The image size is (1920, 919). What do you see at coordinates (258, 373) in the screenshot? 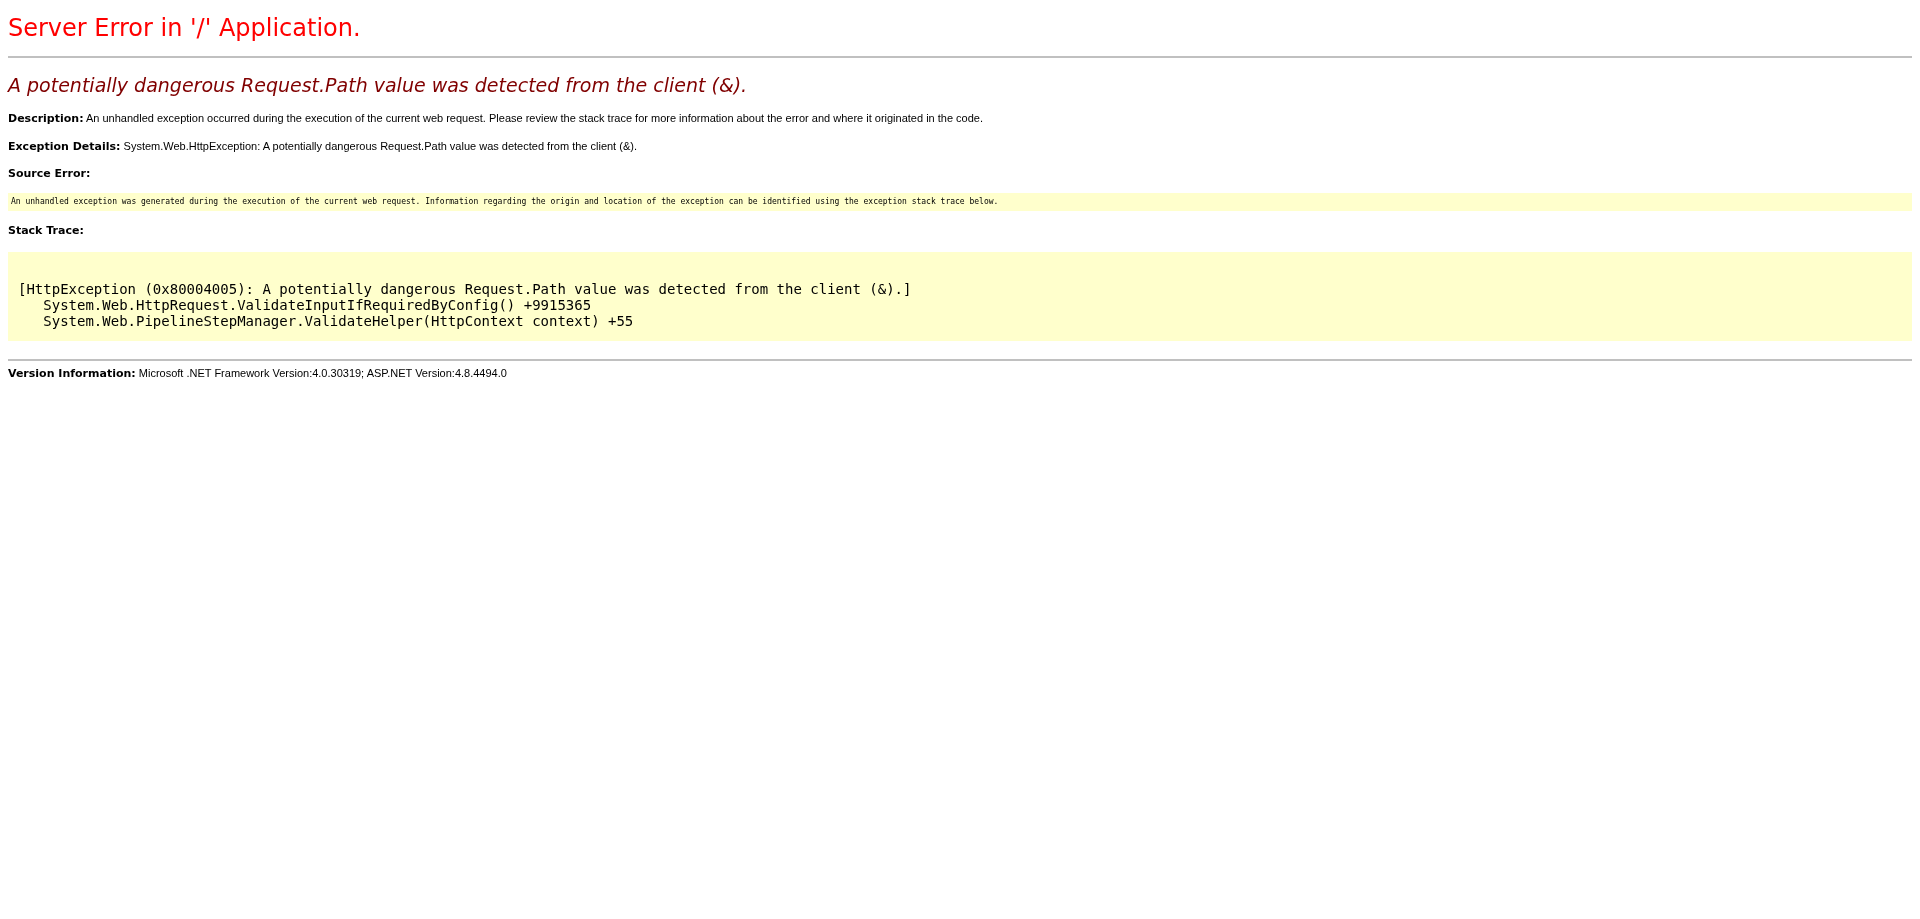
I see `version-text: Version Information: Microsoft .NET Framework Version:4.0.30319; ASP.NET Version:4.8.4494.0` at bounding box center [258, 373].